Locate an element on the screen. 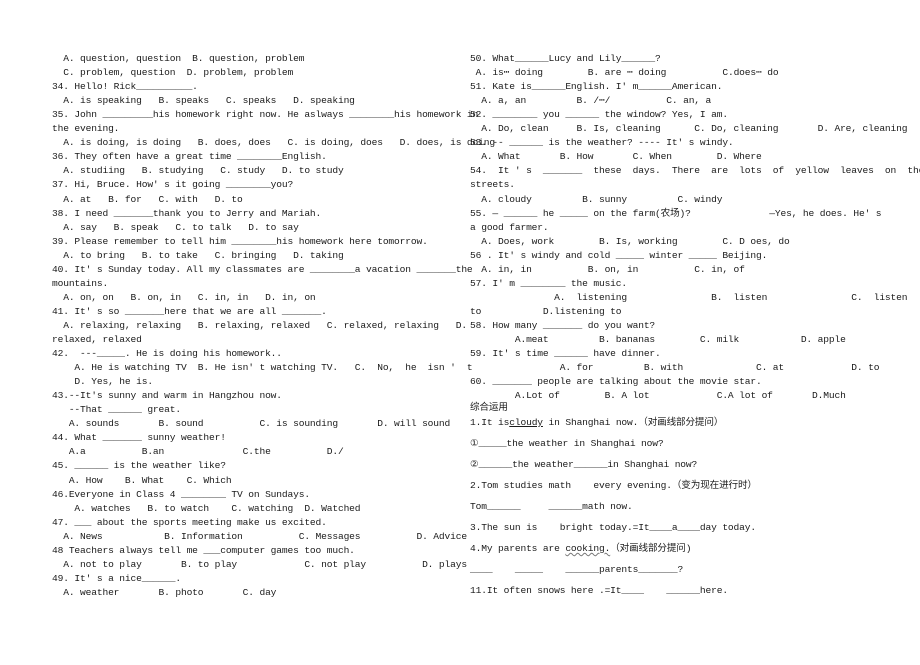  left-line: A. How B. What C. Which is located at coordinates (142, 480).